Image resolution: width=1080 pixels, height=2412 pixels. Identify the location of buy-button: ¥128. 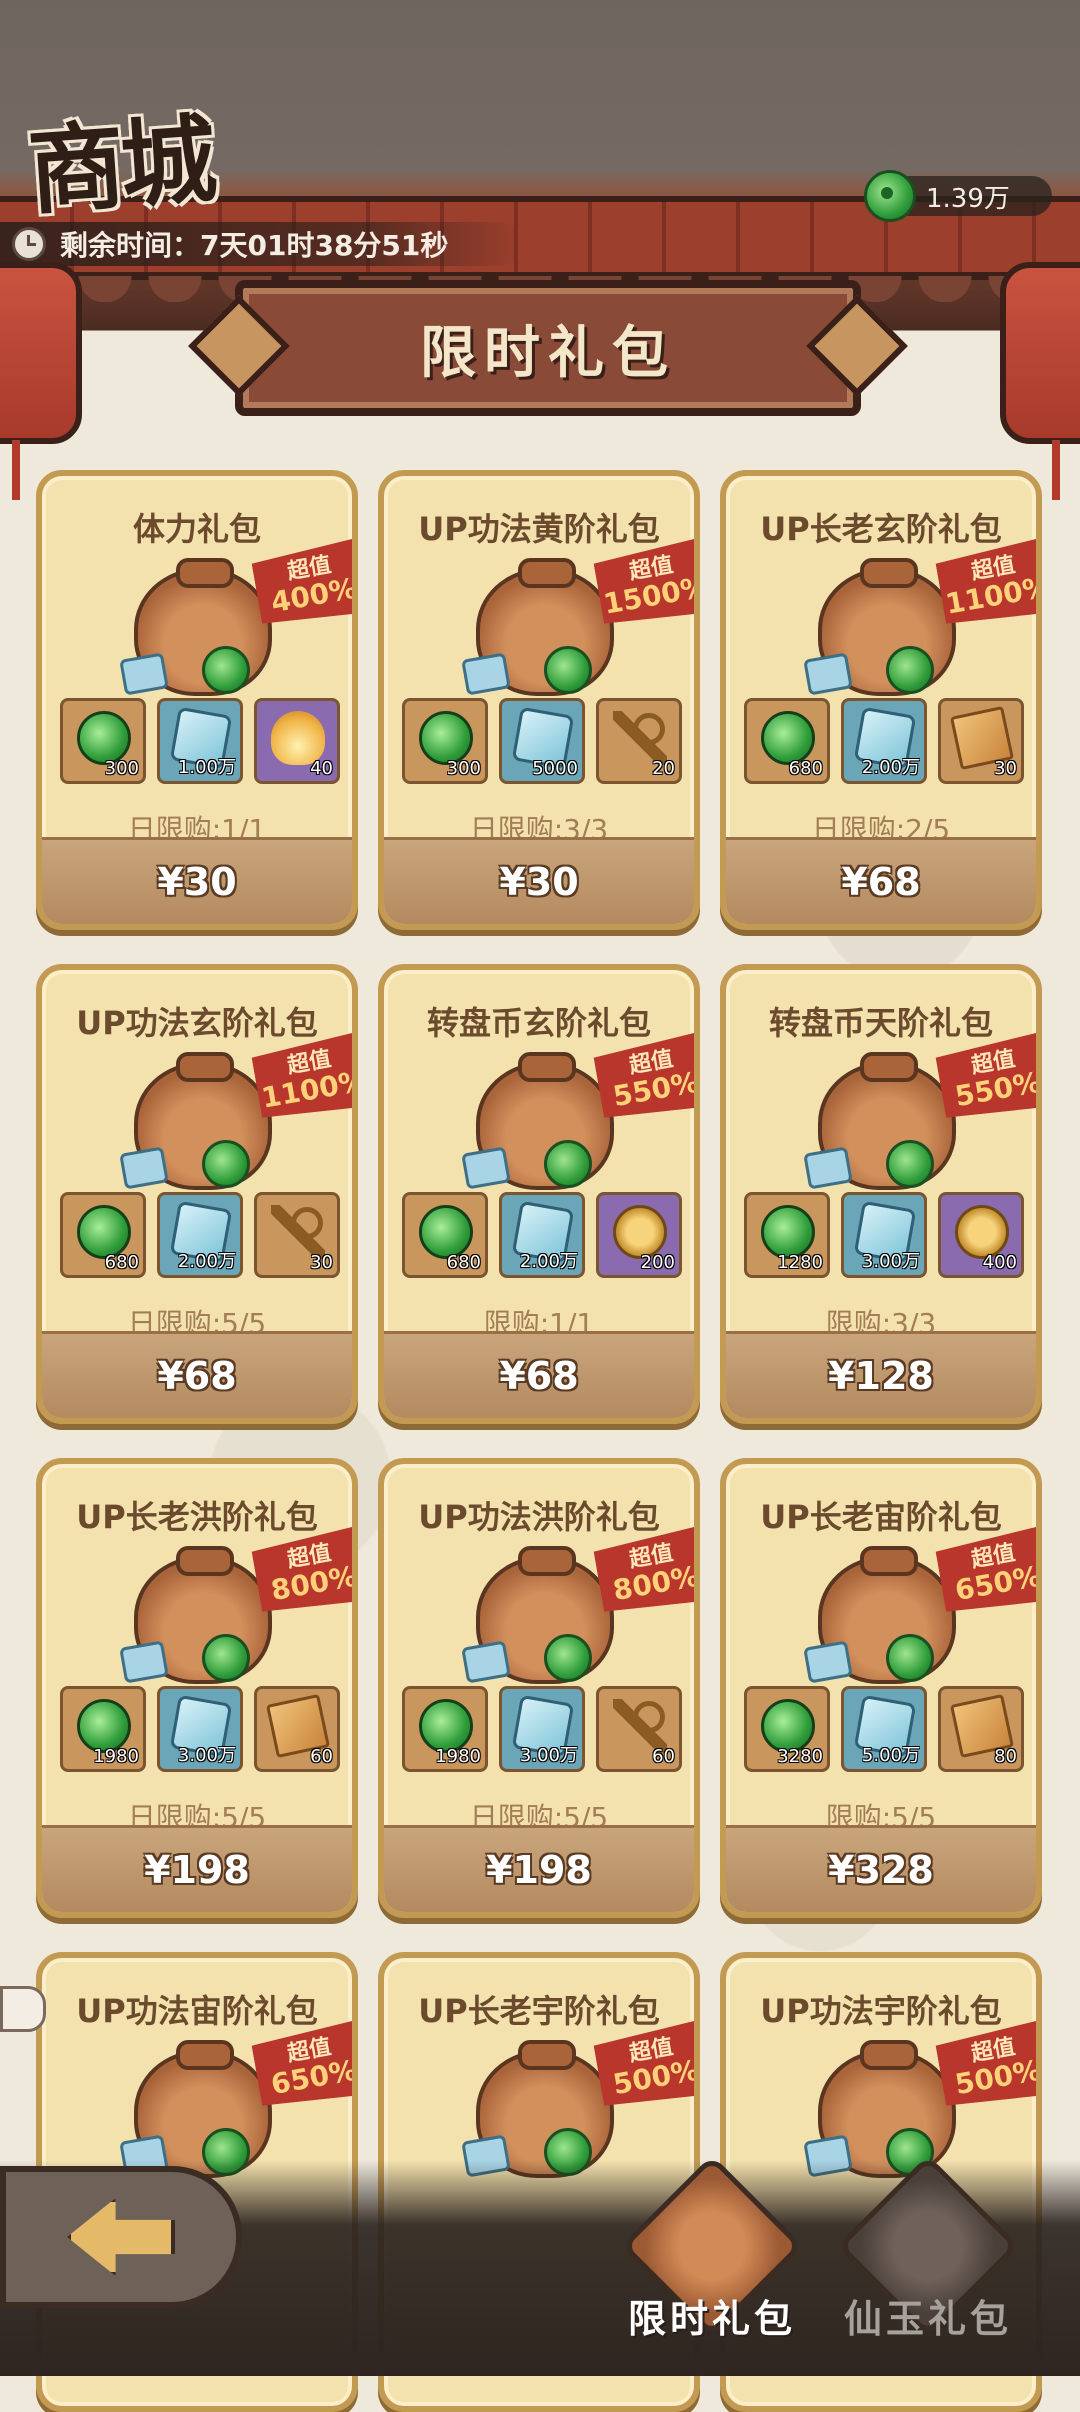
(881, 1374).